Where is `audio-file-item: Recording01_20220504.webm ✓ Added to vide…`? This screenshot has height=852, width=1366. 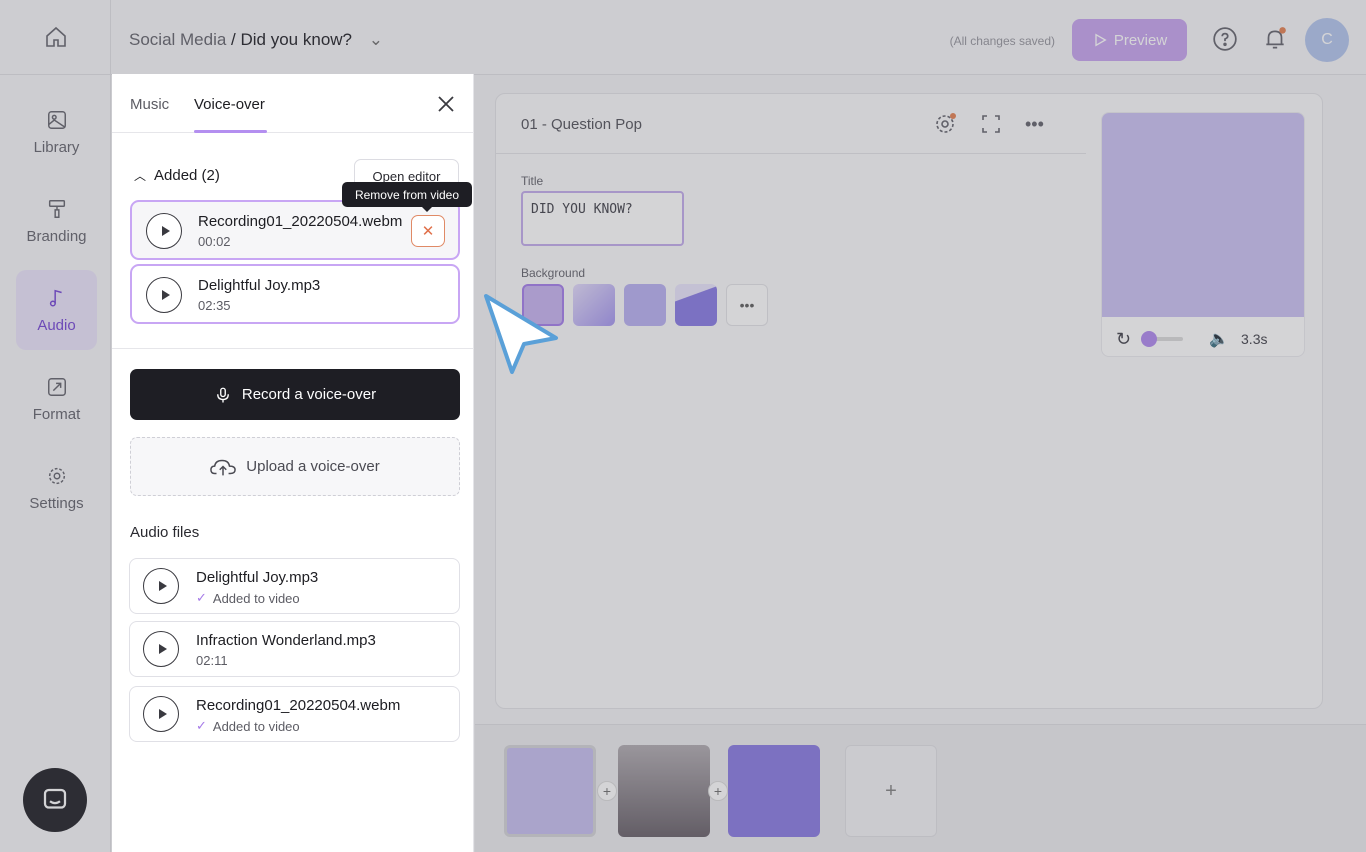 audio-file-item: Recording01_20220504.webm ✓ Added to vide… is located at coordinates (294, 714).